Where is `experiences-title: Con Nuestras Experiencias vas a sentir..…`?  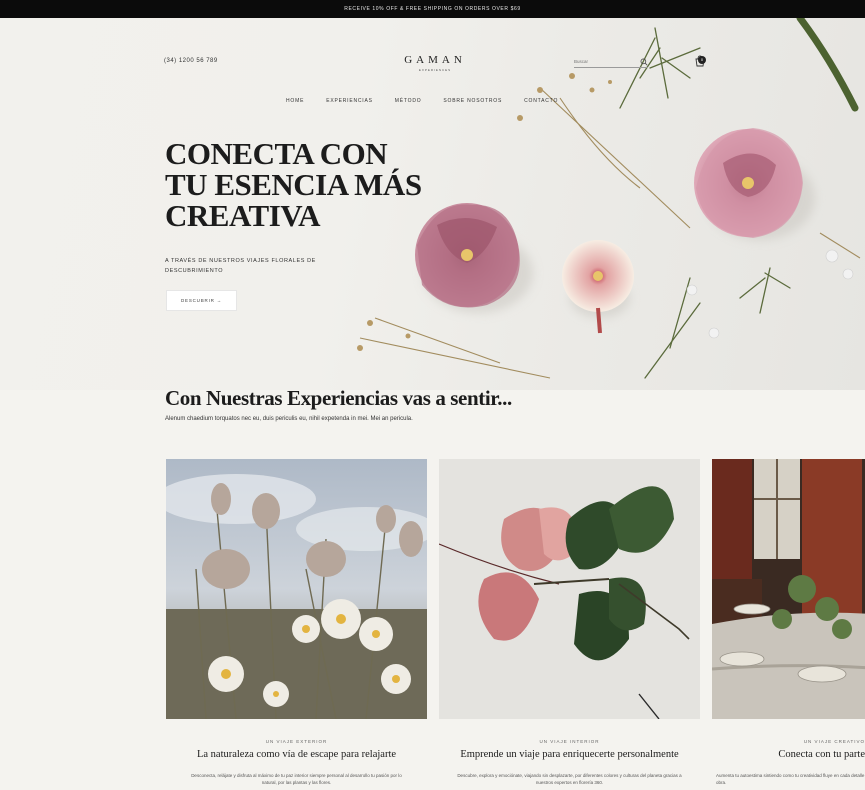 experiences-title: Con Nuestras Experiencias vas a sentir..… is located at coordinates (338, 398).